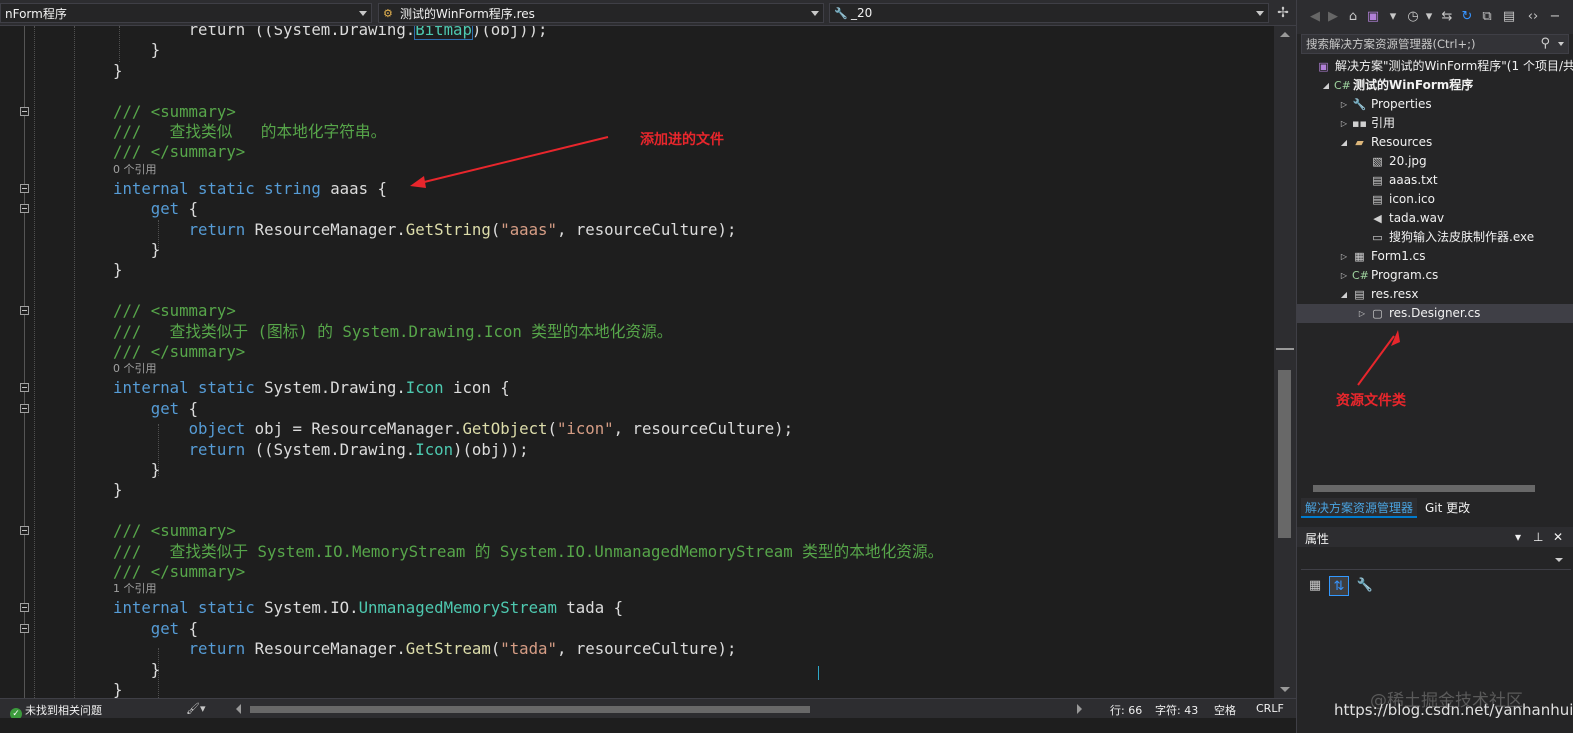 The width and height of the screenshot is (1573, 733). Describe the element at coordinates (1467, 17) in the screenshot. I see `refresh-icon: ↻` at that location.